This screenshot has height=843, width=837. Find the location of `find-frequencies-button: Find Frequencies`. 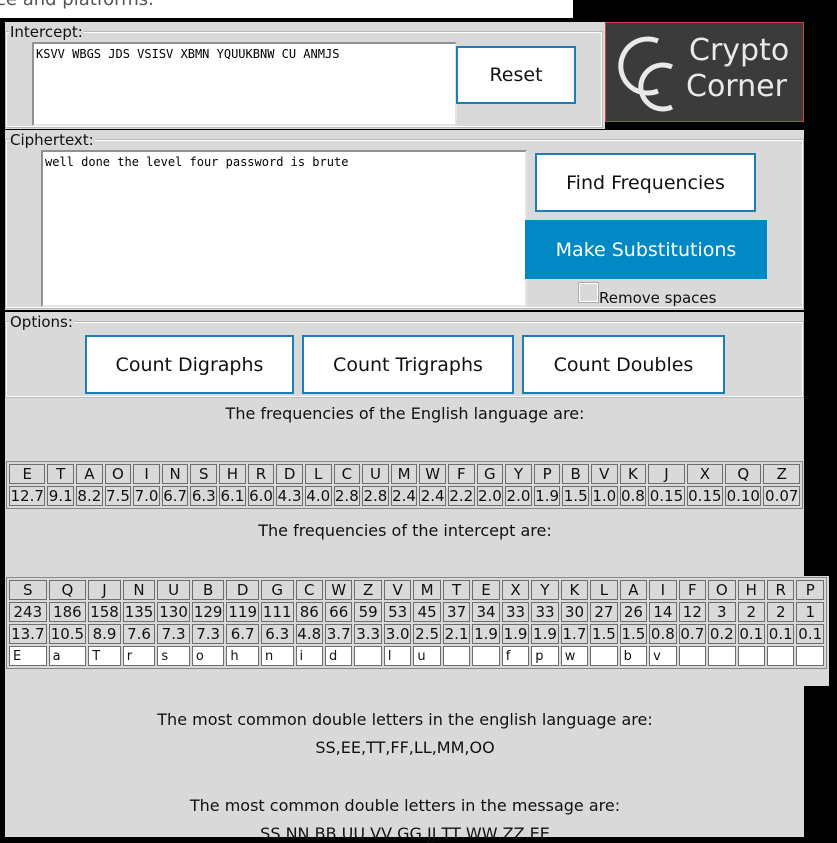

find-frequencies-button: Find Frequencies is located at coordinates (645, 182).